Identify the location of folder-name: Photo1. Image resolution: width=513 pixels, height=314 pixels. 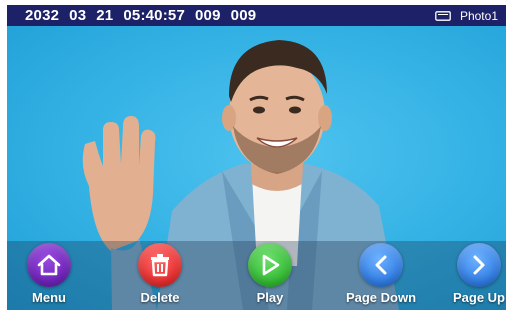
(478, 15).